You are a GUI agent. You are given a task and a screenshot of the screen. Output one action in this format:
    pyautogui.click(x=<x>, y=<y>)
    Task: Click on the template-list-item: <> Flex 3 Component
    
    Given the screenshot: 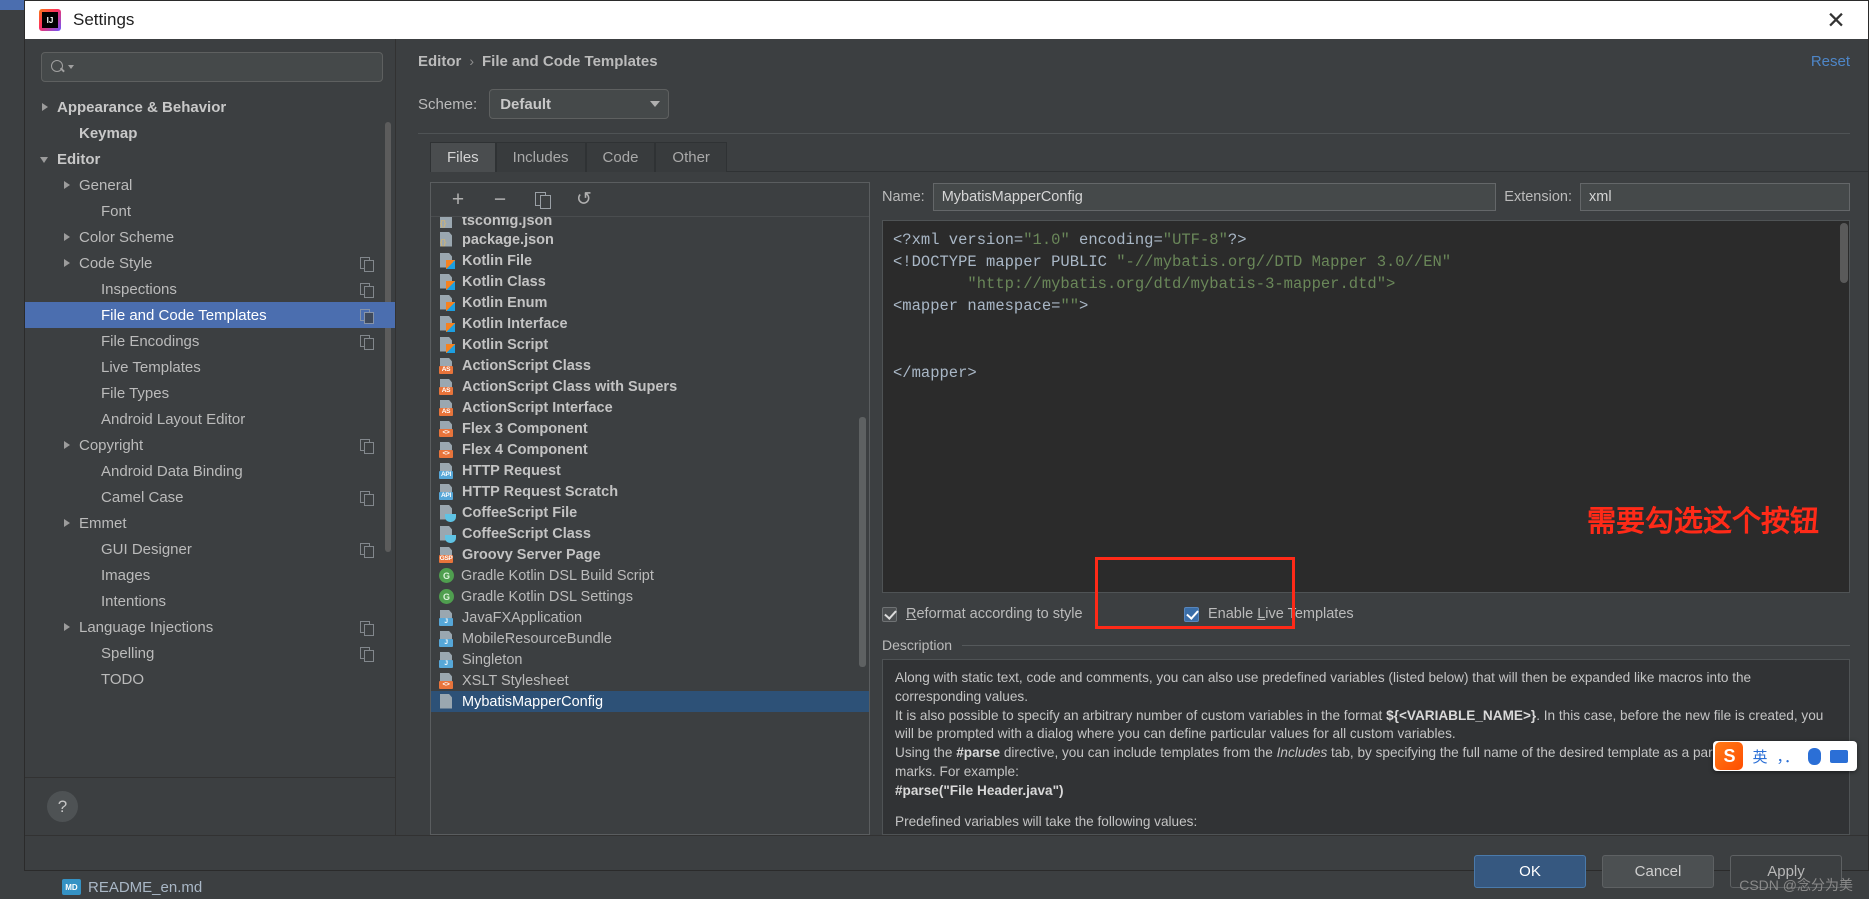 What is the action you would take?
    pyautogui.click(x=650, y=428)
    